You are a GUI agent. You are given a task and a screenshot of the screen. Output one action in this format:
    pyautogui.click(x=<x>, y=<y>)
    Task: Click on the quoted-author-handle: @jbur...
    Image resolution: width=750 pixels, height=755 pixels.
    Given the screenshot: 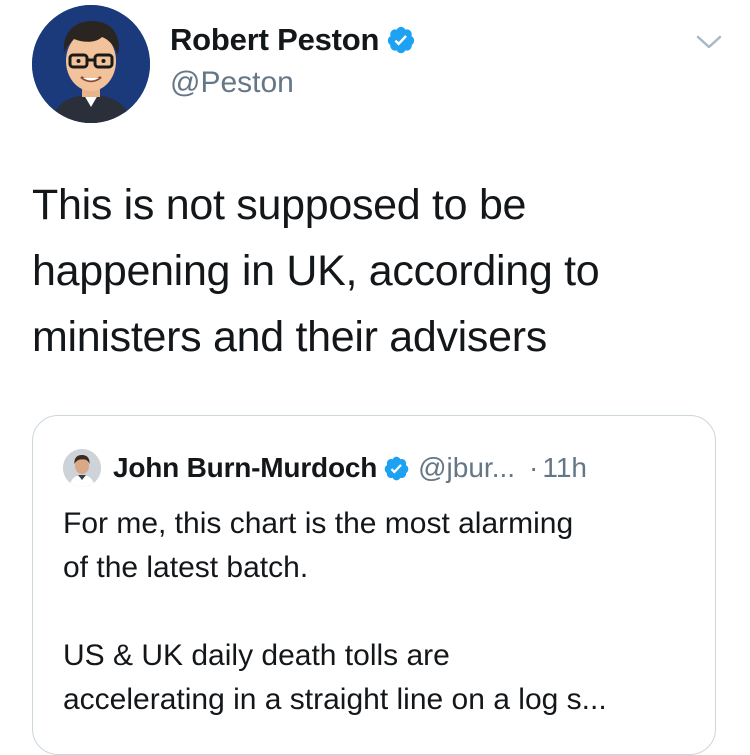 What is the action you would take?
    pyautogui.click(x=466, y=468)
    